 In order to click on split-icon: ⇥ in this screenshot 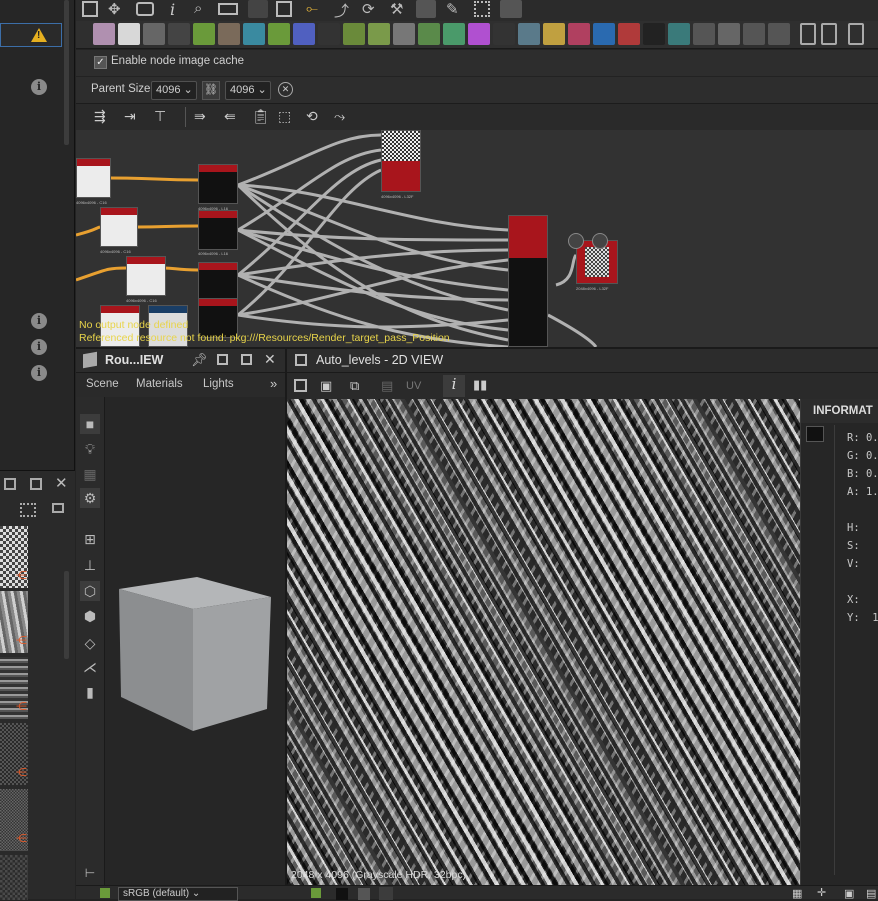, I will do `click(130, 116)`.